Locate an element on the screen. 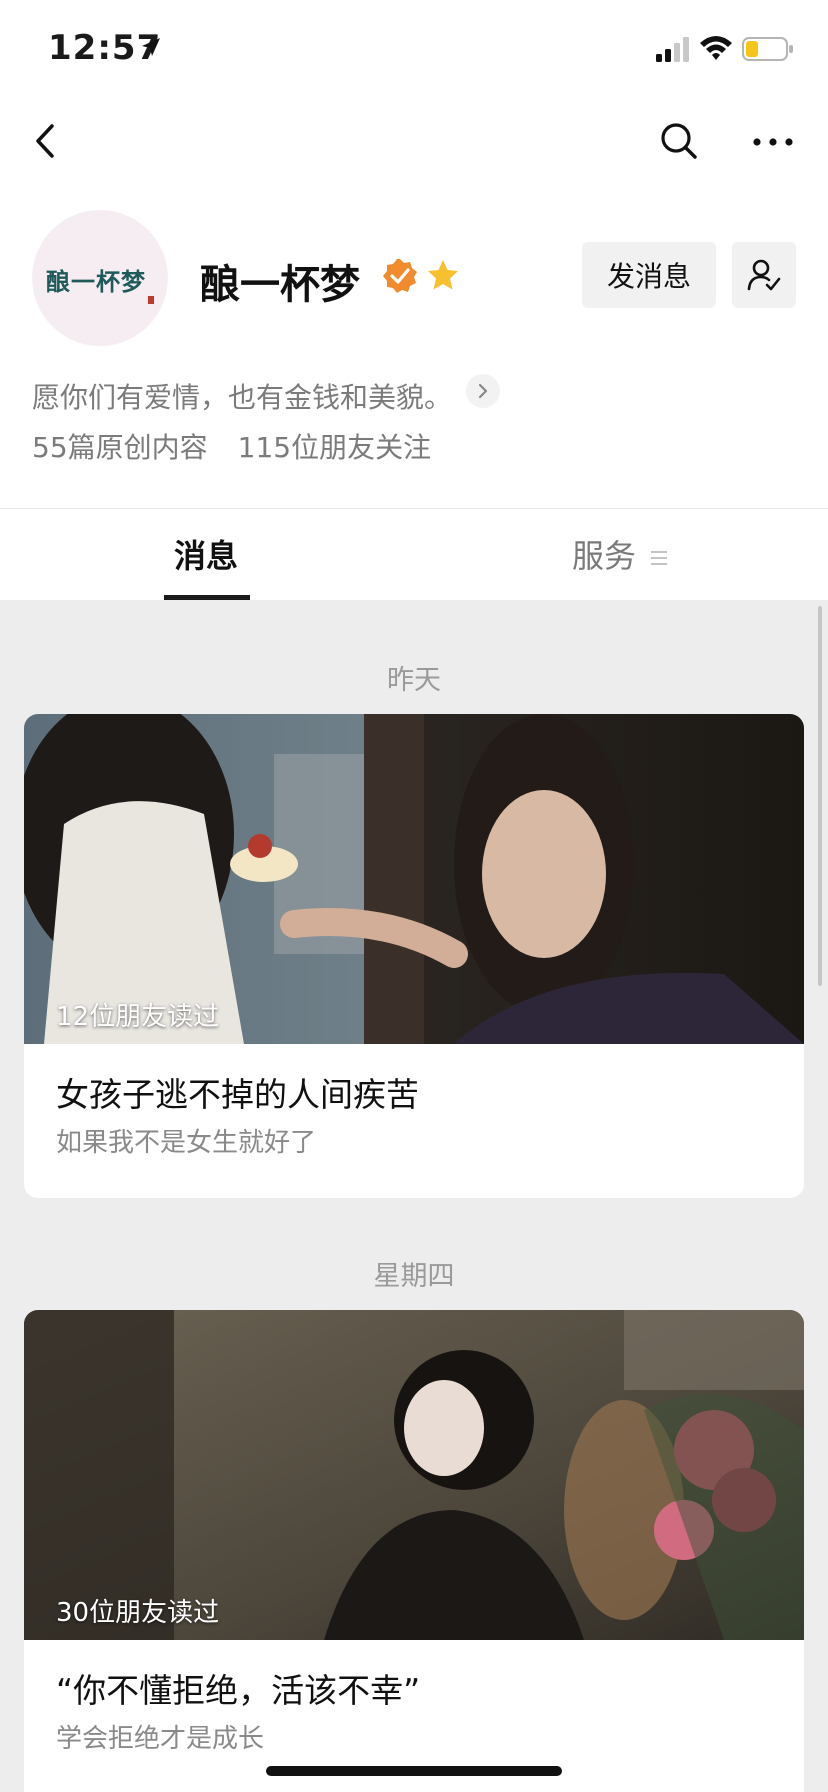  watermark-chinese-text: 创鹏利树 is located at coordinates (740, 1769).